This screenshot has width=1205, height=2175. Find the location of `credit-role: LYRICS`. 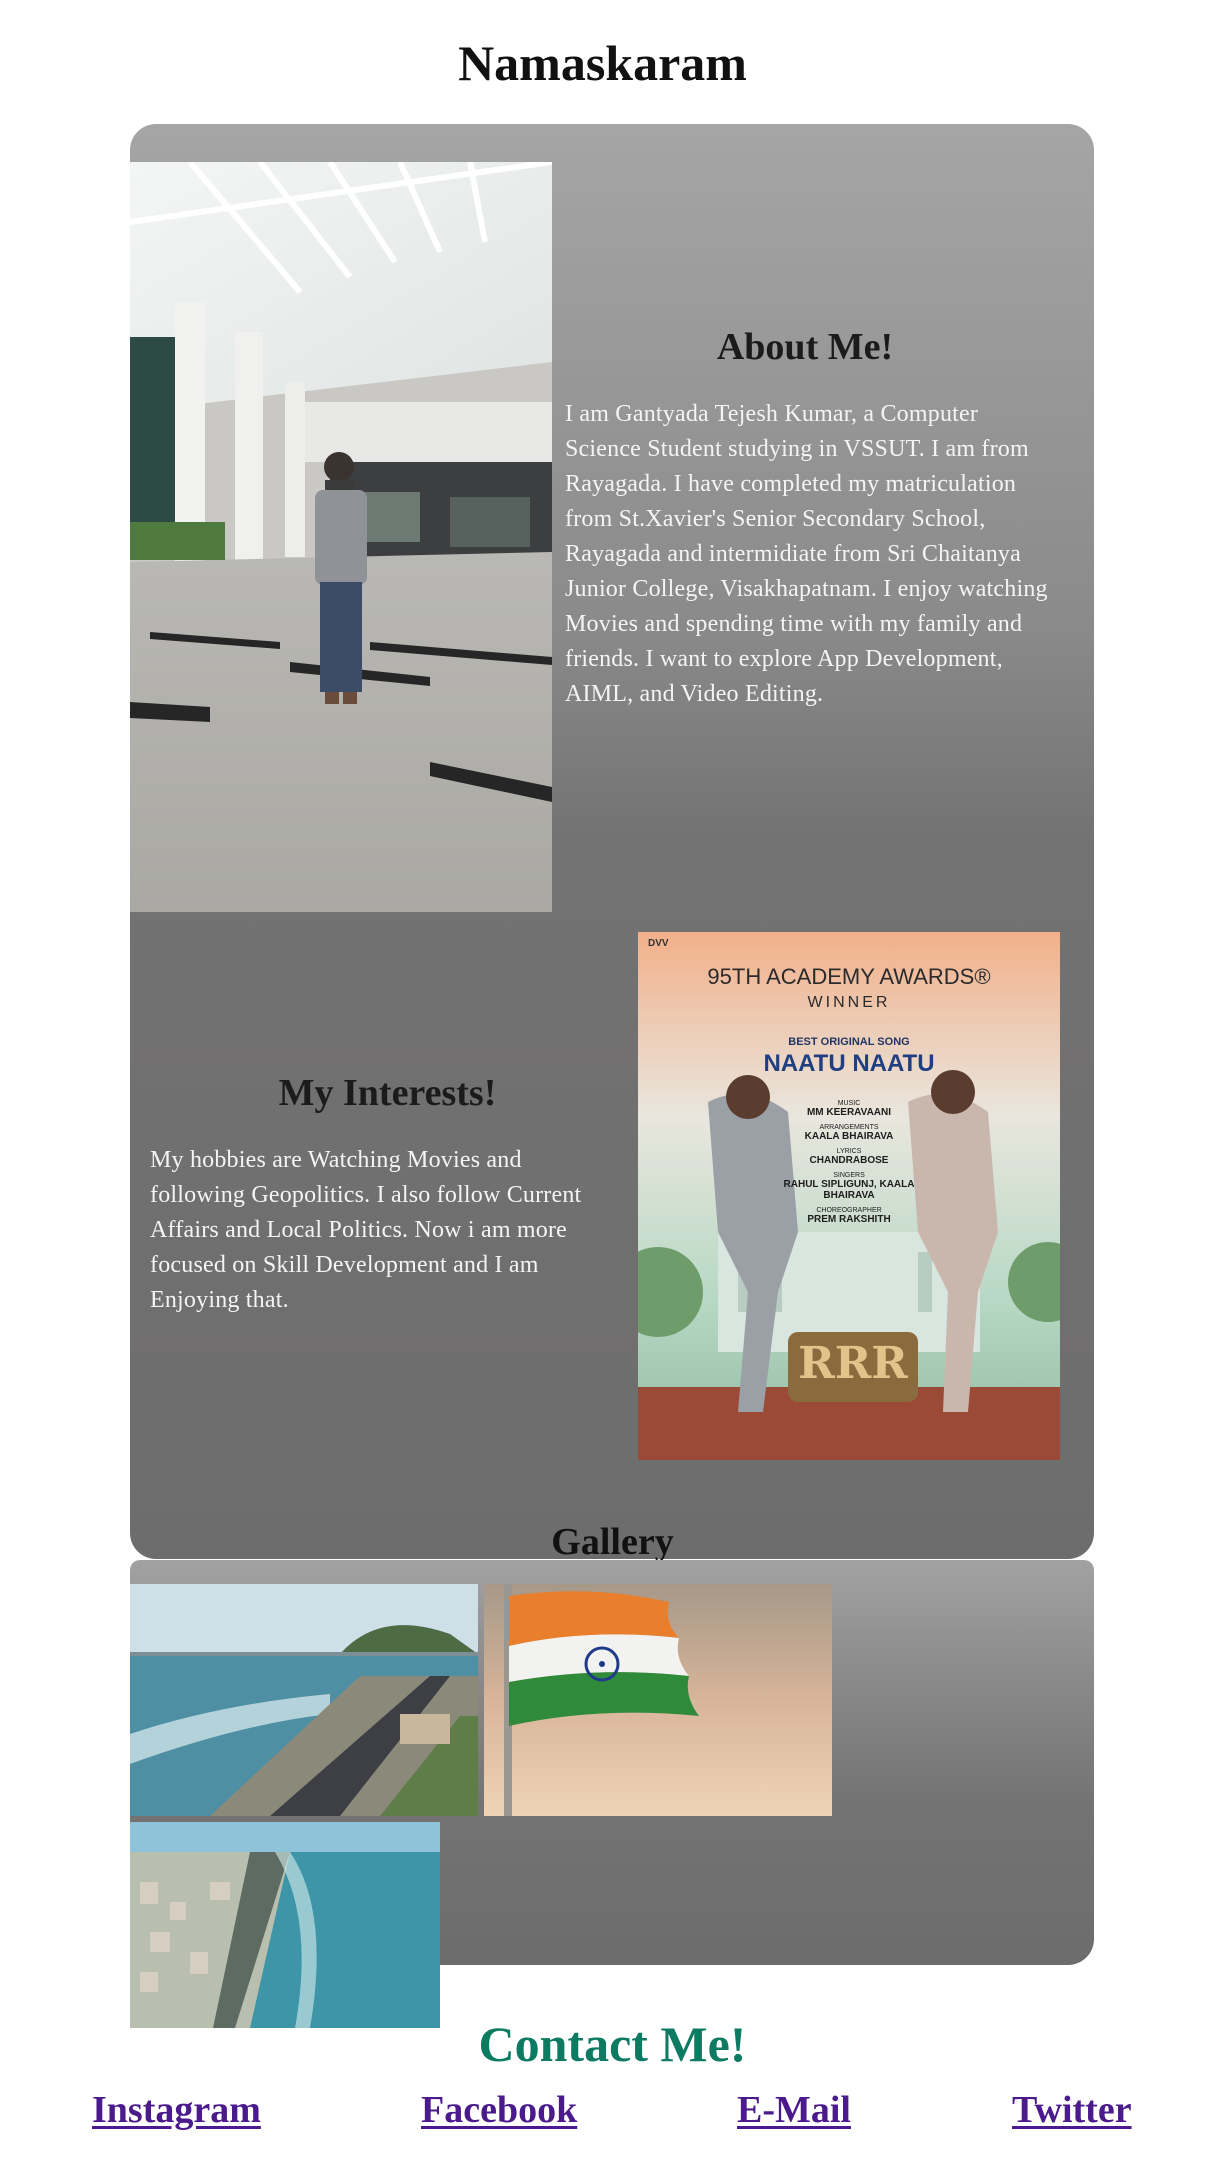

credit-role: LYRICS is located at coordinates (849, 1151).